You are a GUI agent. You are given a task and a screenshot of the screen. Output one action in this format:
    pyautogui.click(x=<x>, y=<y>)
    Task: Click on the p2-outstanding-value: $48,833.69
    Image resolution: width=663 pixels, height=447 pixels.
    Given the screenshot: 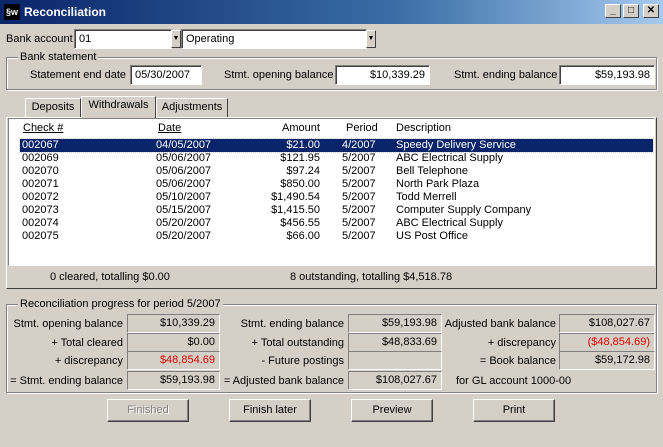 What is the action you would take?
    pyautogui.click(x=395, y=342)
    